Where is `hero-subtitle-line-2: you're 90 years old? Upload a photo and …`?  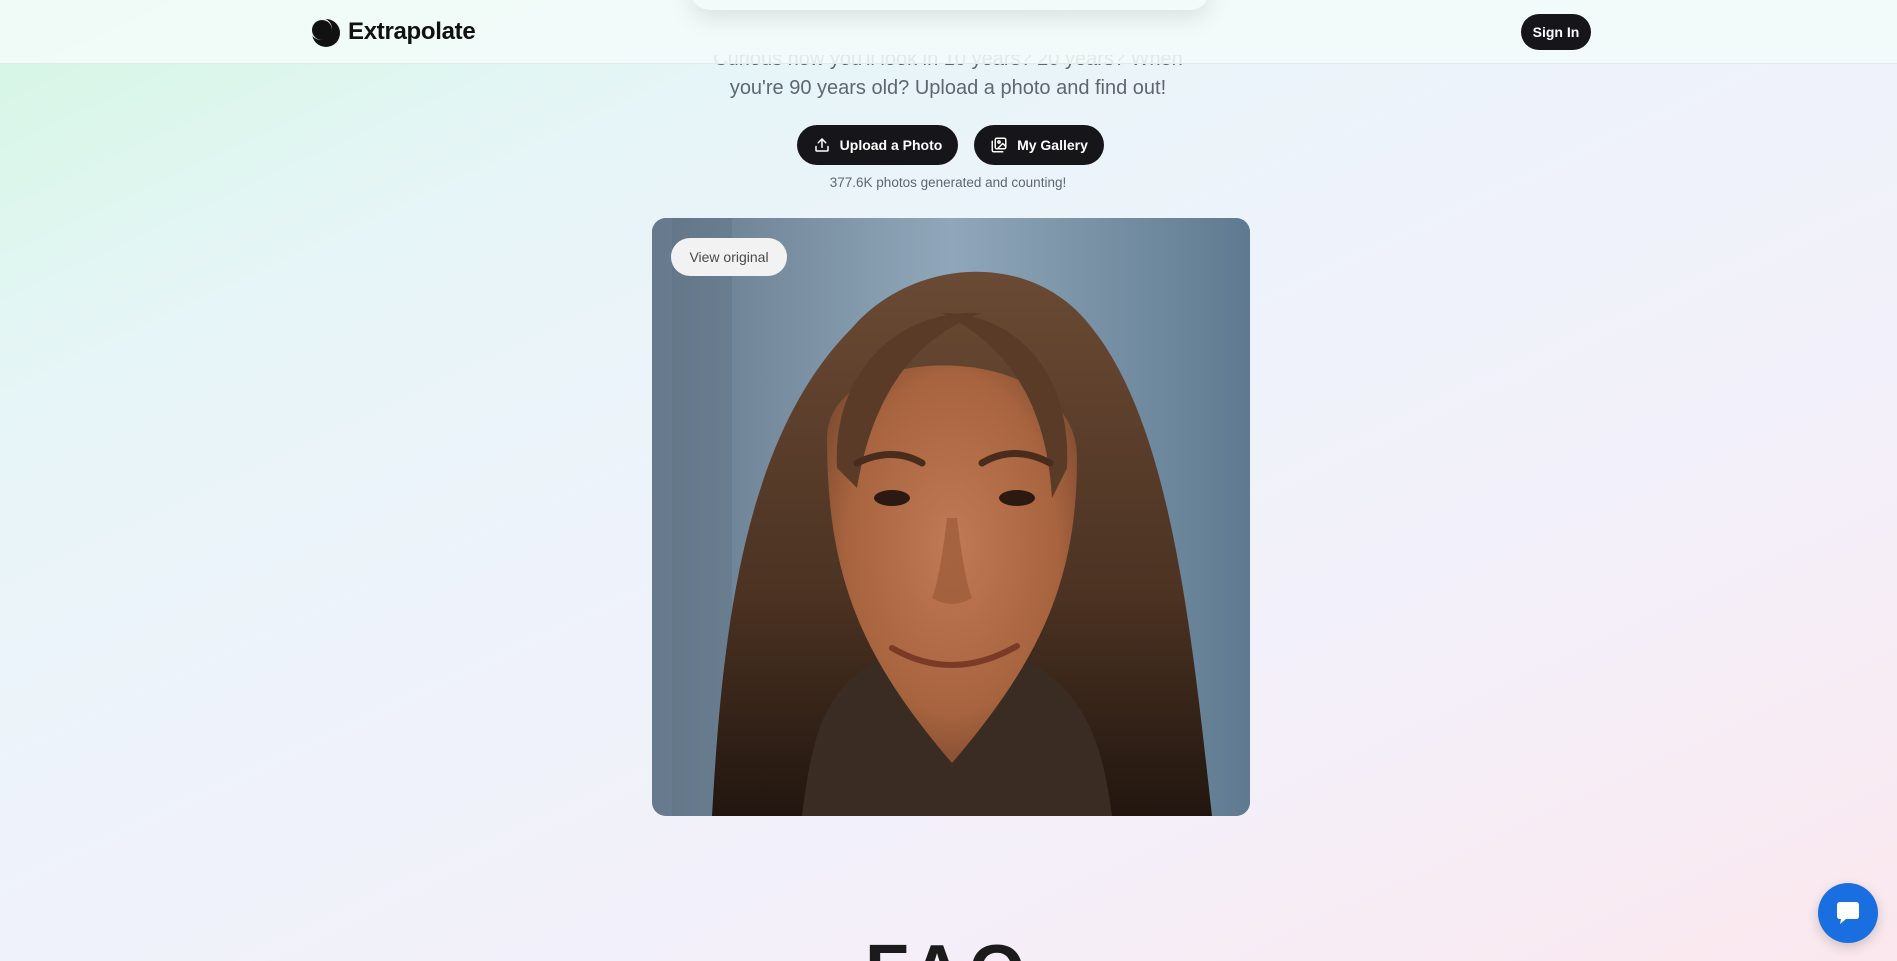 hero-subtitle-line-2: you're 90 years old? Upload a photo and … is located at coordinates (948, 88).